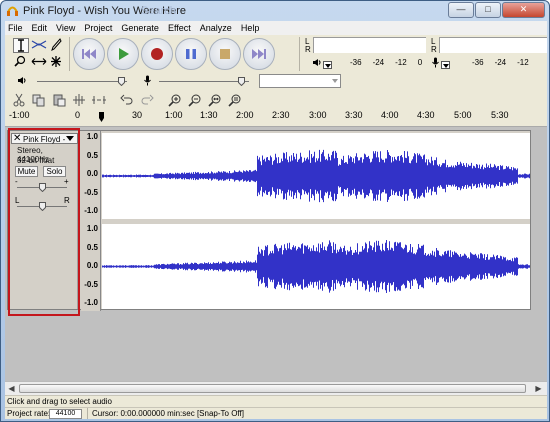 This screenshot has width=550, height=422. I want to click on meter-right-label: R, so click(308, 49).